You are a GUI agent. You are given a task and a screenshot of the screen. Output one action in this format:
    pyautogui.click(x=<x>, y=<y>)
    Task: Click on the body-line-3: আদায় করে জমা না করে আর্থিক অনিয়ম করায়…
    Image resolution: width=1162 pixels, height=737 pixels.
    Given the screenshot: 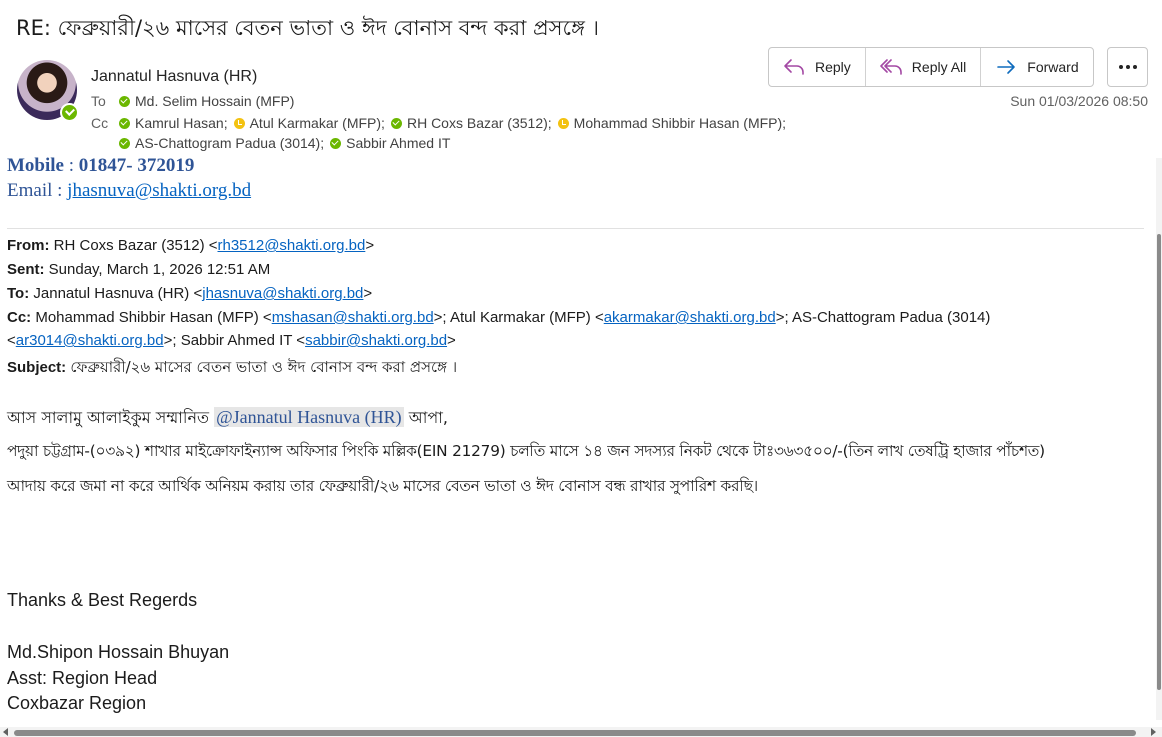 What is the action you would take?
    pyautogui.click(x=382, y=486)
    